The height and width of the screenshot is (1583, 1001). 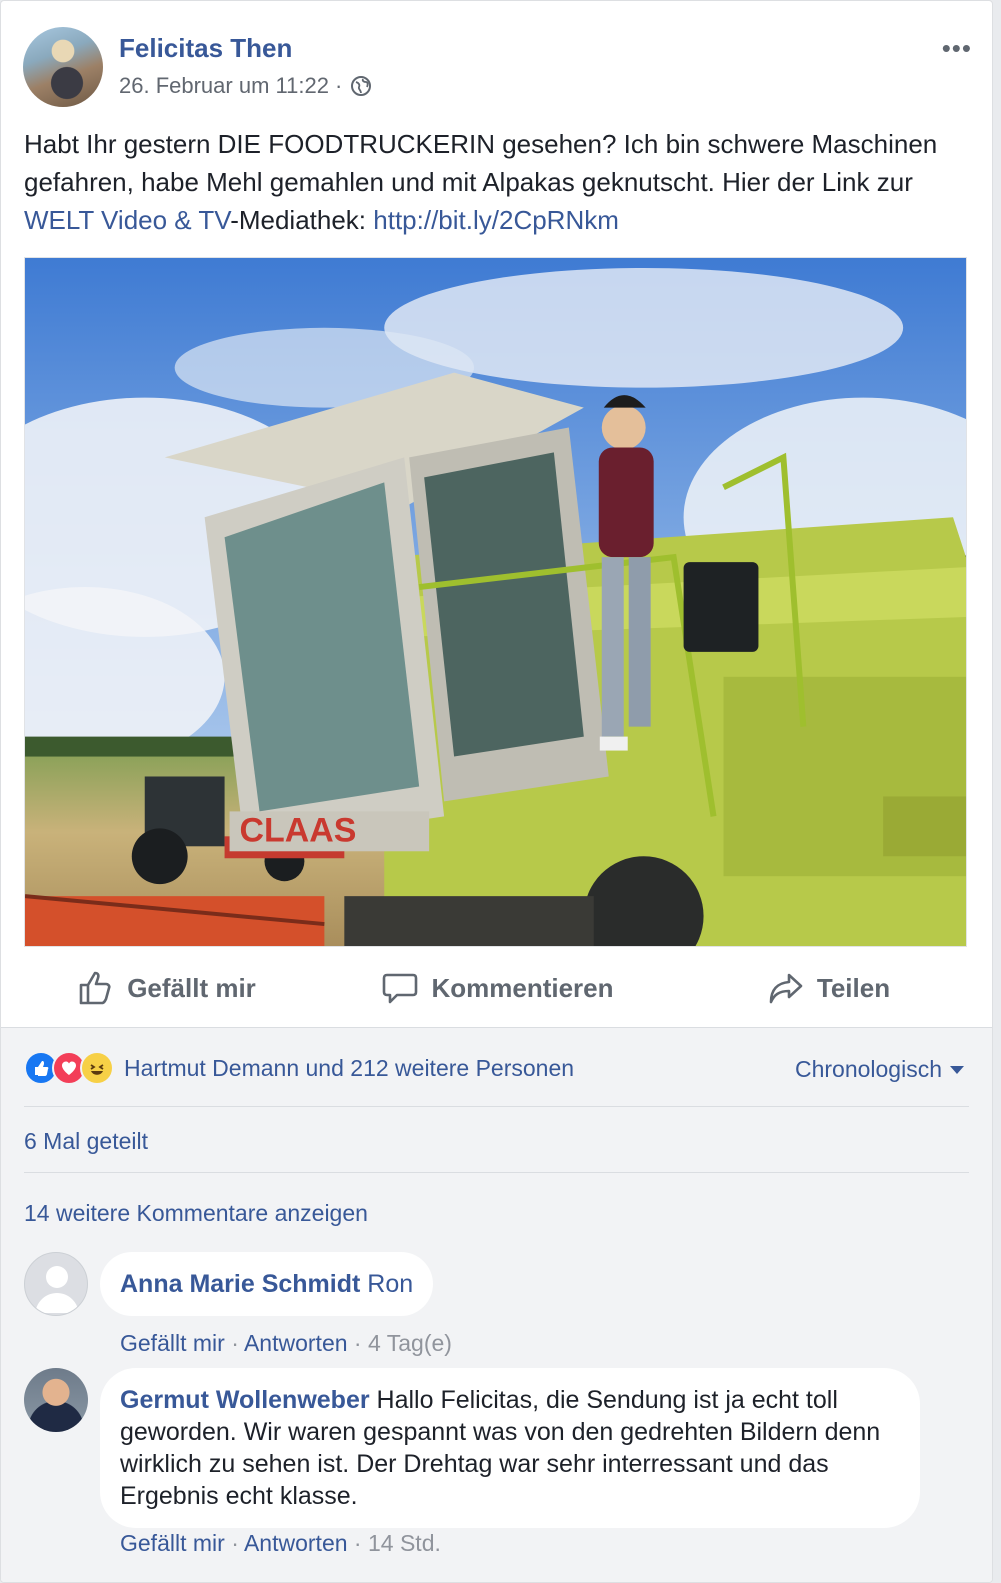 I want to click on author-avatar, so click(x=63, y=67).